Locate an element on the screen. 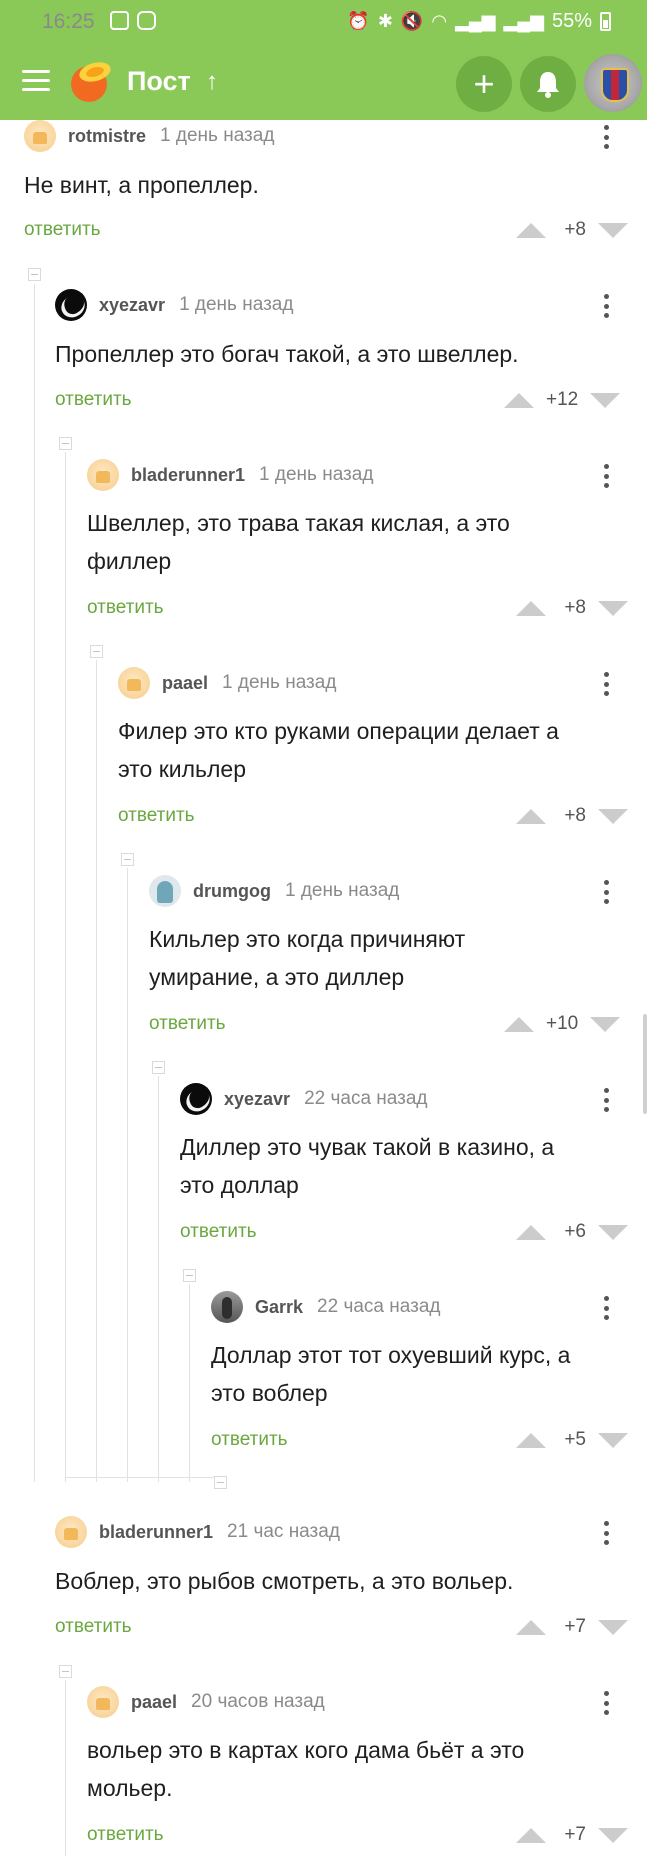 Image resolution: width=647 pixels, height=1856 pixels. thread-divider is located at coordinates (140, 1477).